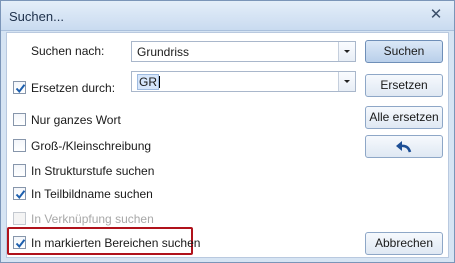 This screenshot has width=455, height=263. I want to click on case-sensitive-label: Groß-/Kleinschreibung, so click(91, 146).